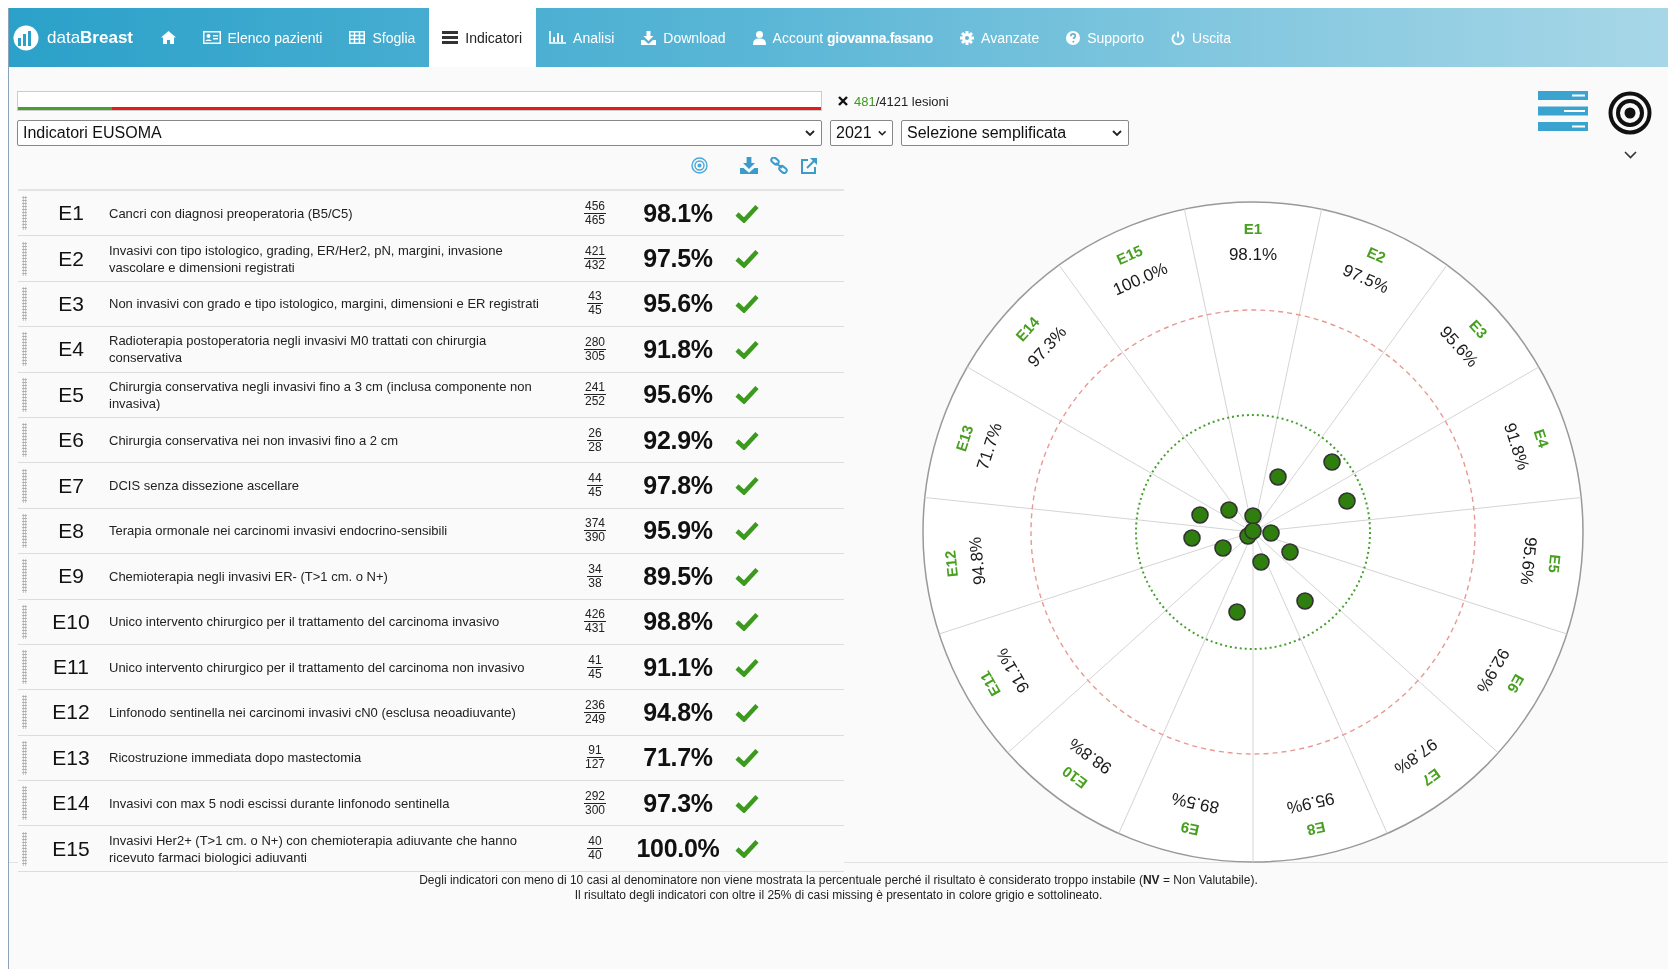  What do you see at coordinates (759, 37) in the screenshot?
I see `user-icon` at bounding box center [759, 37].